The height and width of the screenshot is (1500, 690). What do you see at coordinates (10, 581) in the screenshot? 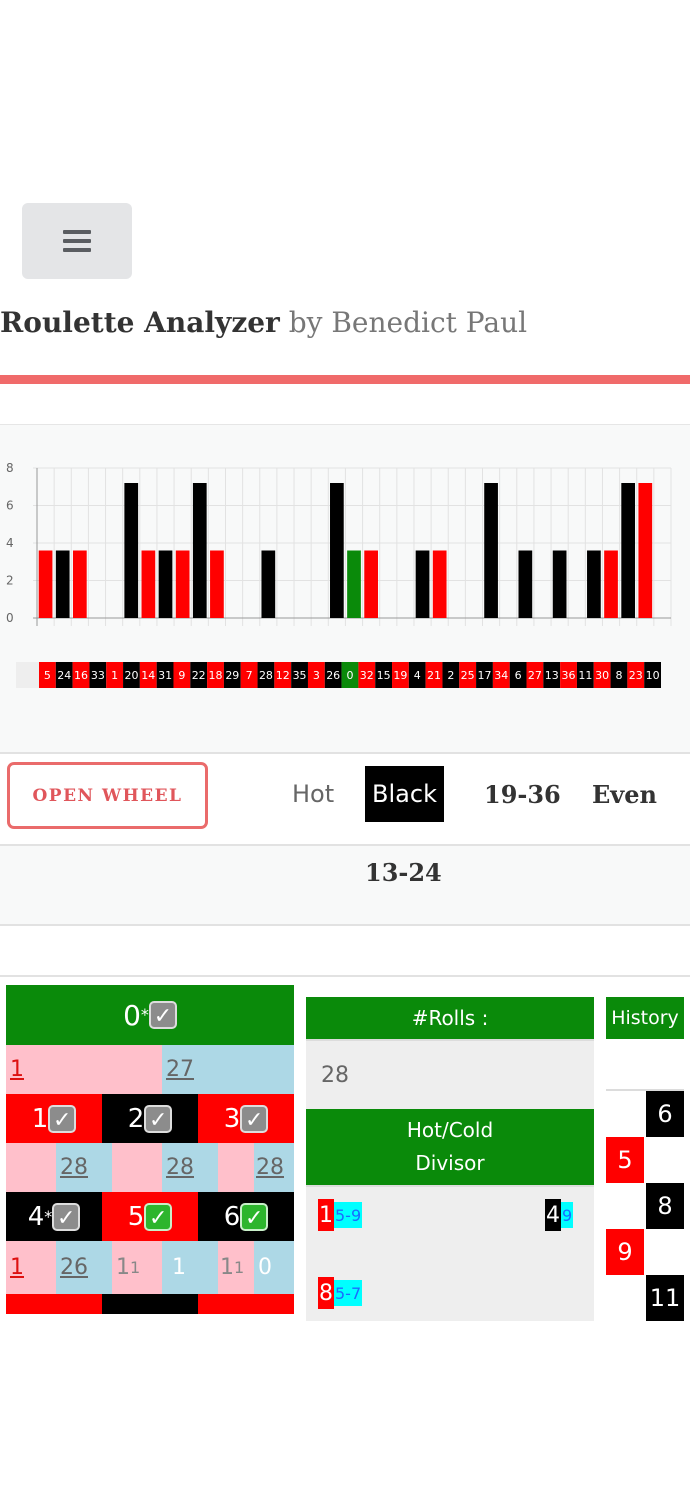
I see `y-tick-label: 2` at bounding box center [10, 581].